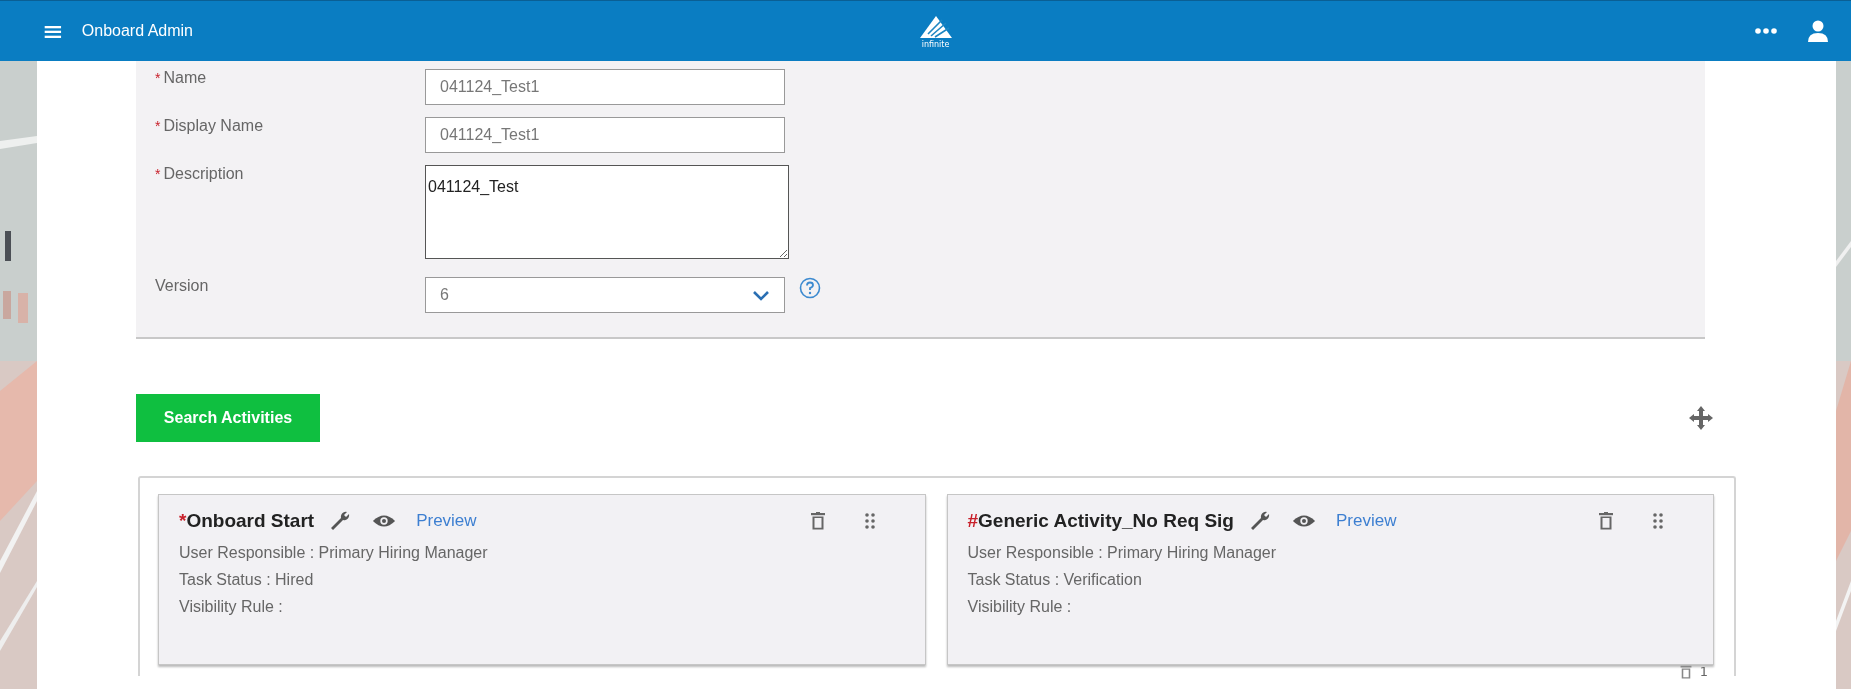  What do you see at coordinates (213, 125) in the screenshot?
I see `field-label: Display Name` at bounding box center [213, 125].